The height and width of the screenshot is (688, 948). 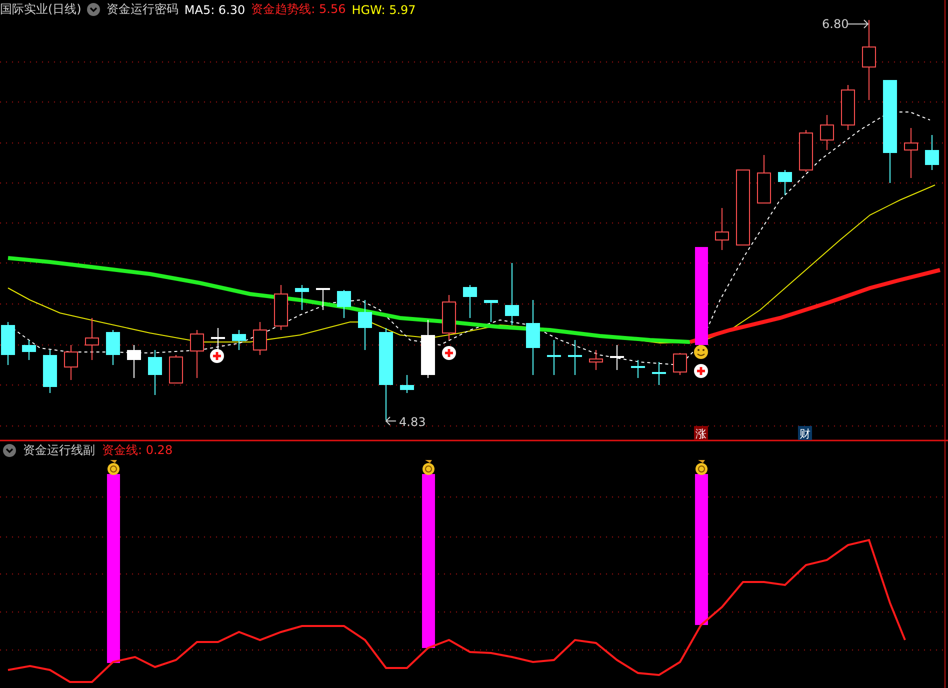 What do you see at coordinates (41, 9) in the screenshot?
I see `stock-name: 国际实业(日线)` at bounding box center [41, 9].